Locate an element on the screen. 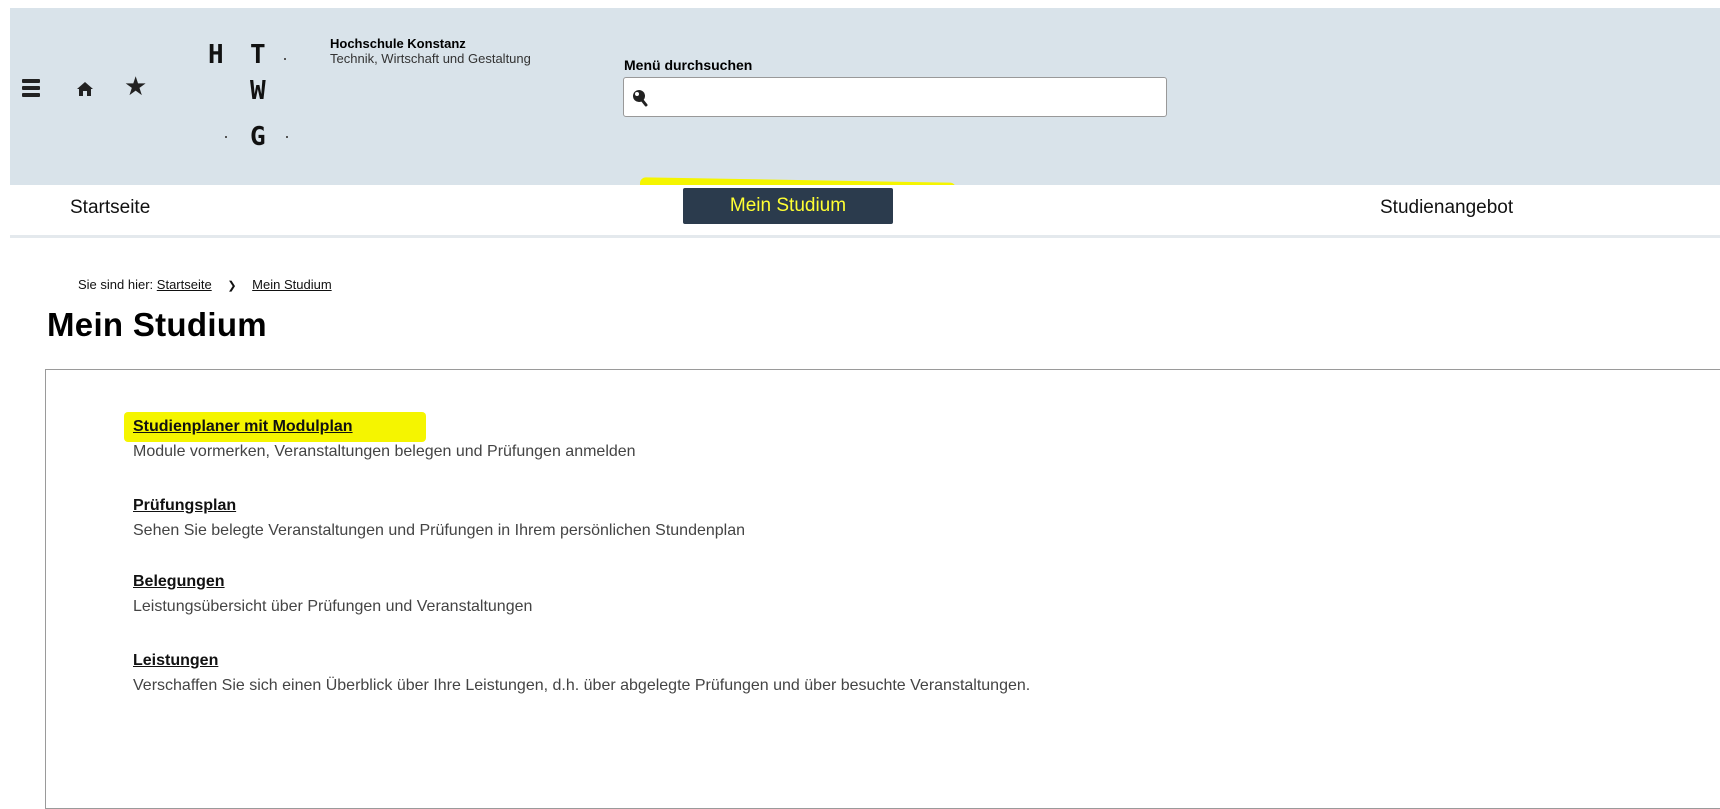 The image size is (1720, 809). breadcrumb: Sie sind hier: Startseite ❯ Mein Studium is located at coordinates (205, 284).